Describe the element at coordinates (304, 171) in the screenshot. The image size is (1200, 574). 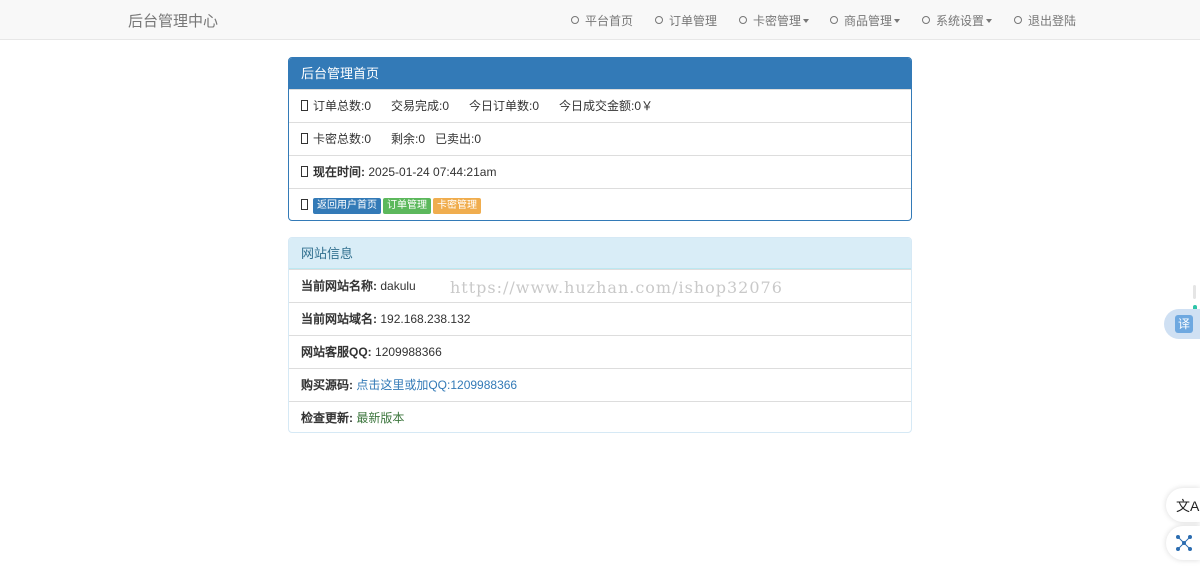
I see `clock-icon` at that location.